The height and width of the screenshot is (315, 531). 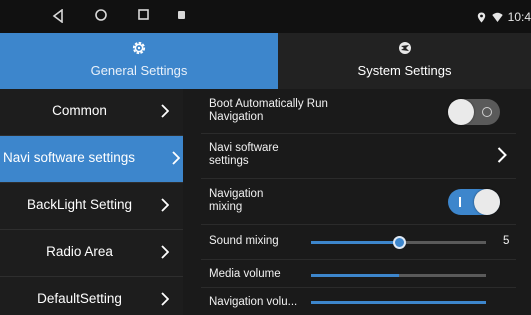 I want to click on sidebar-item-radio-area: Radio Area, so click(x=91, y=253).